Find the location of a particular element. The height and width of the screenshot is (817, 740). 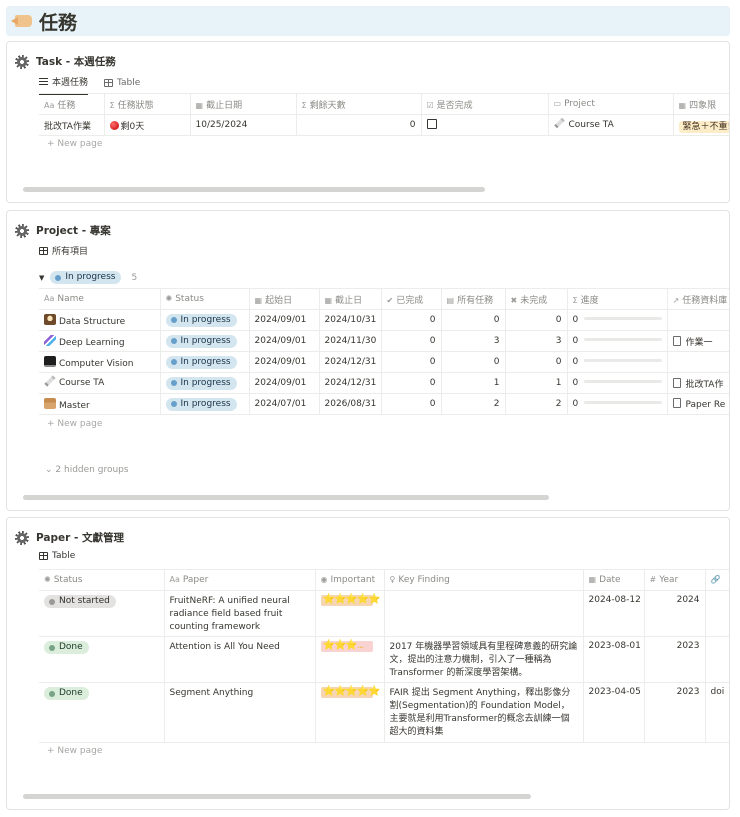

quadrant-cell: 緊急＋不重! is located at coordinates (701, 125).